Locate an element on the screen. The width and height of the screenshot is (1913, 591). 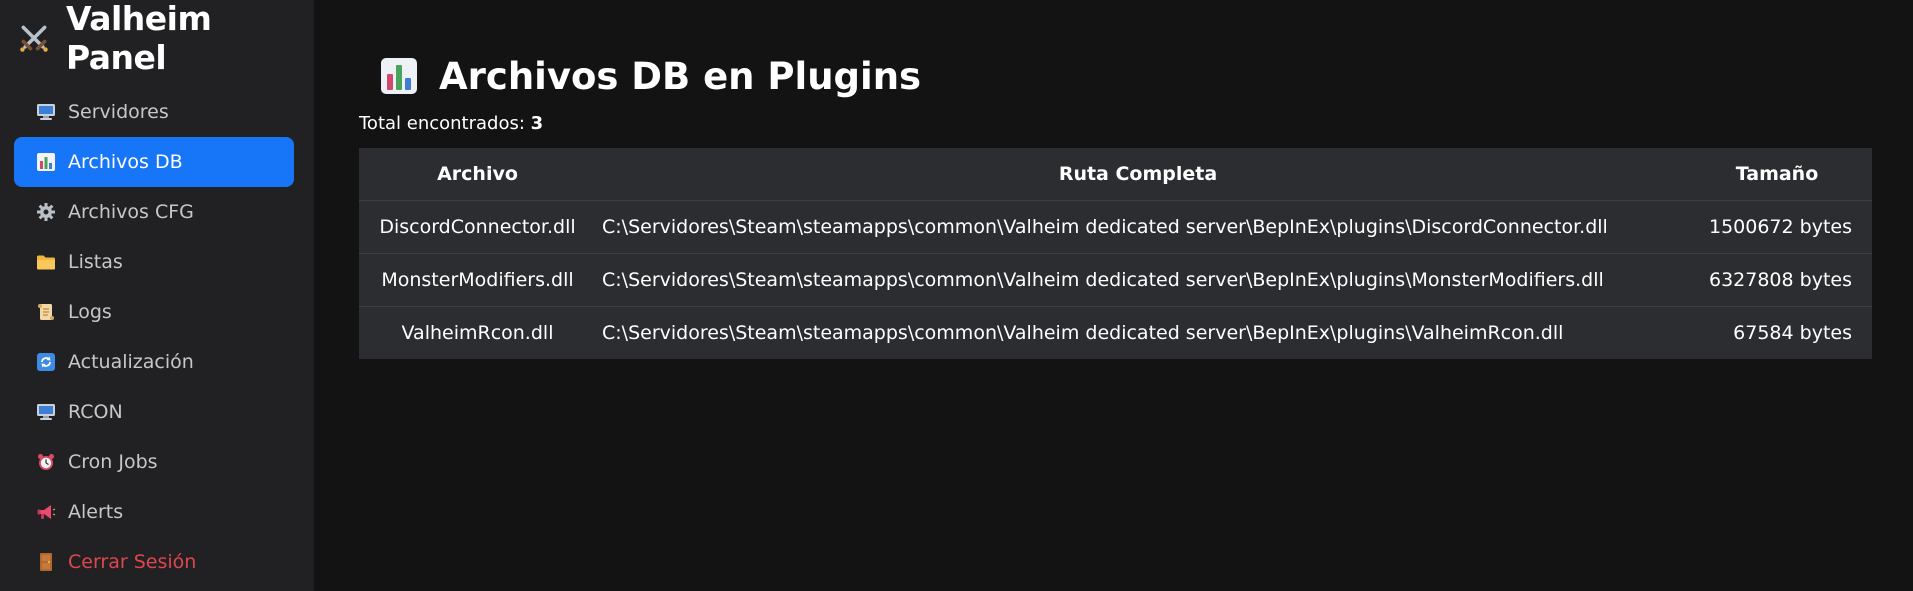
sidebar-item-cron-jobs: Cron Jobs is located at coordinates (154, 462).